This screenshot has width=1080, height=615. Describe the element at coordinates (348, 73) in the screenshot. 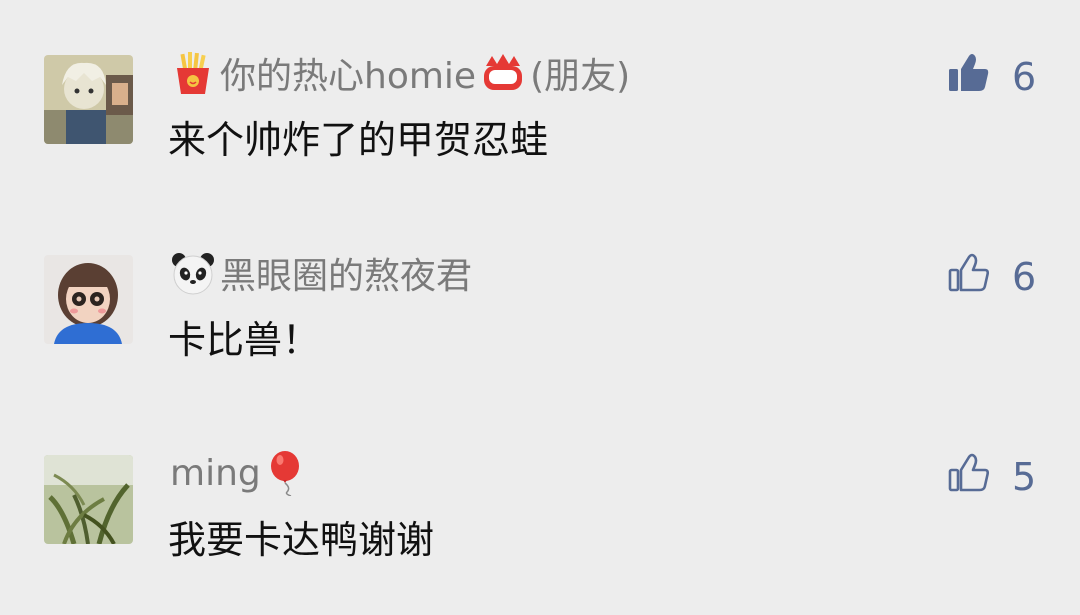

I see `commenter-name: 你的热心homie` at that location.